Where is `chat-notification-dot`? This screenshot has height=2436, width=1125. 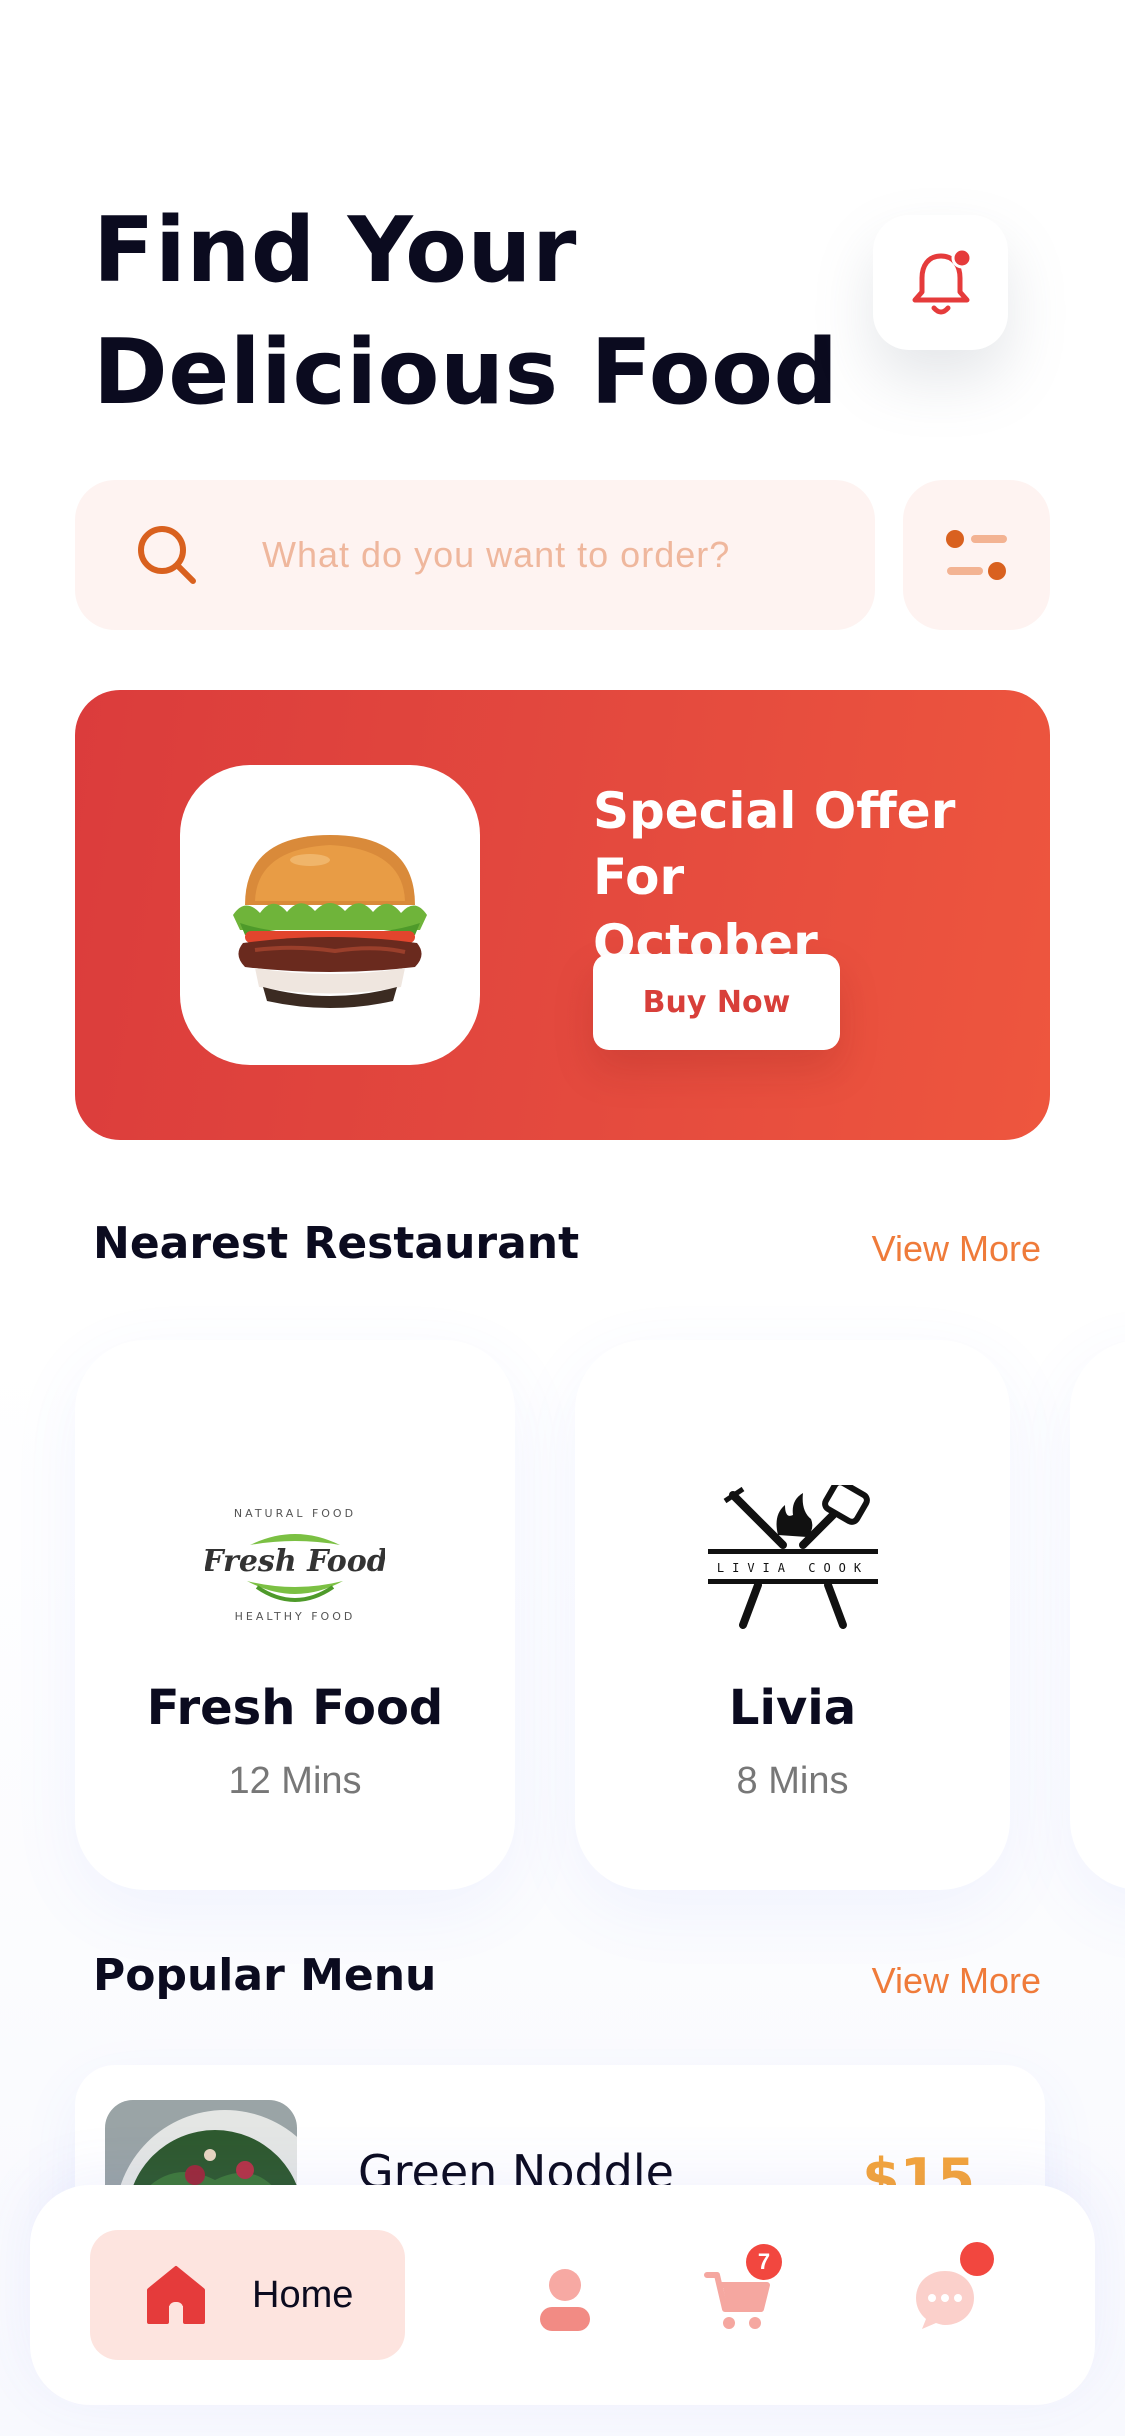
chat-notification-dot is located at coordinates (977, 2259).